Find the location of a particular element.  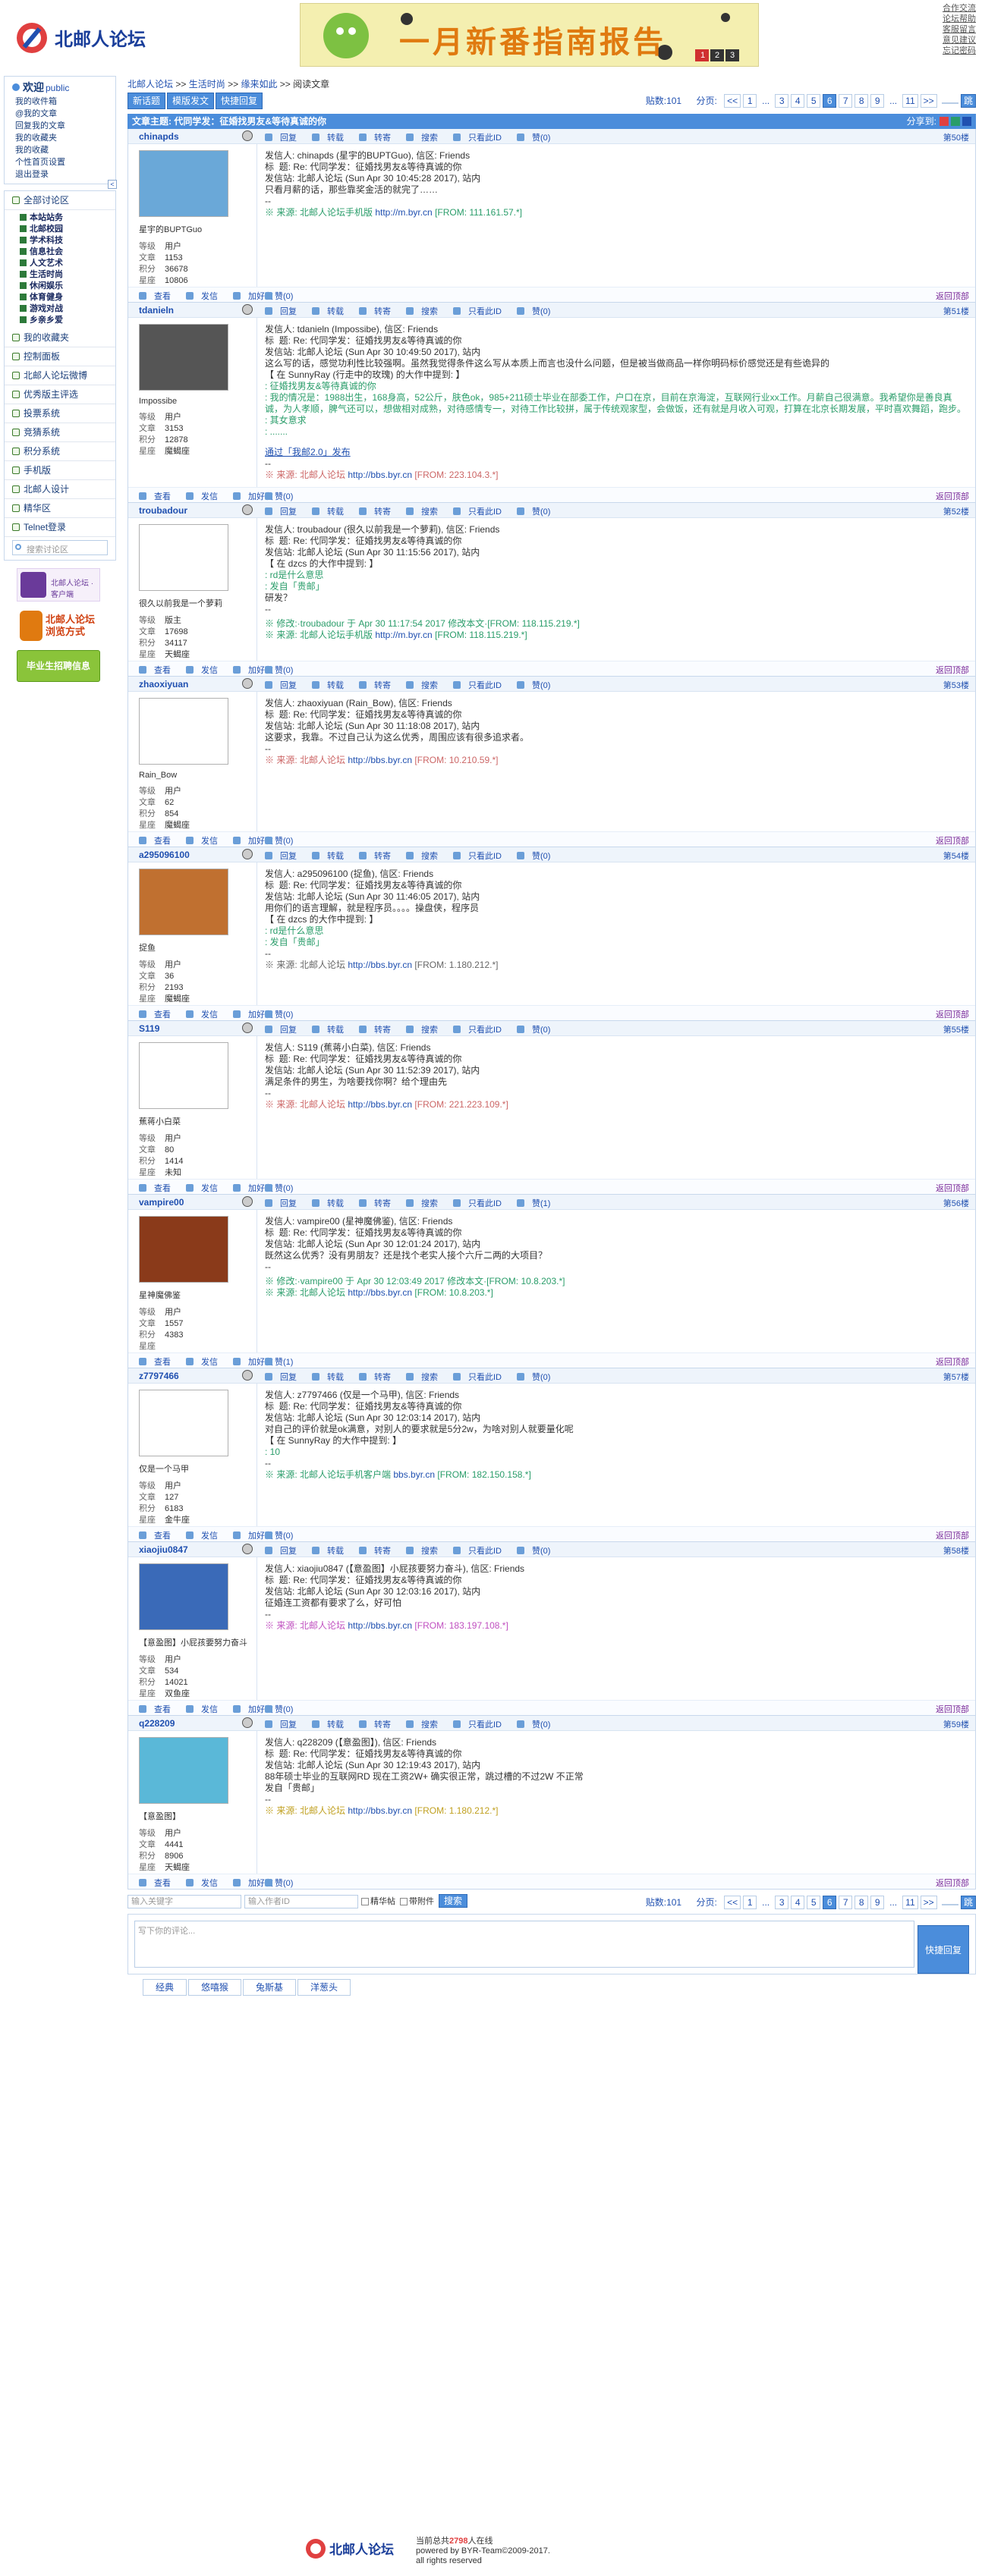

board-site-affairs: 本站站务 is located at coordinates (60, 218).